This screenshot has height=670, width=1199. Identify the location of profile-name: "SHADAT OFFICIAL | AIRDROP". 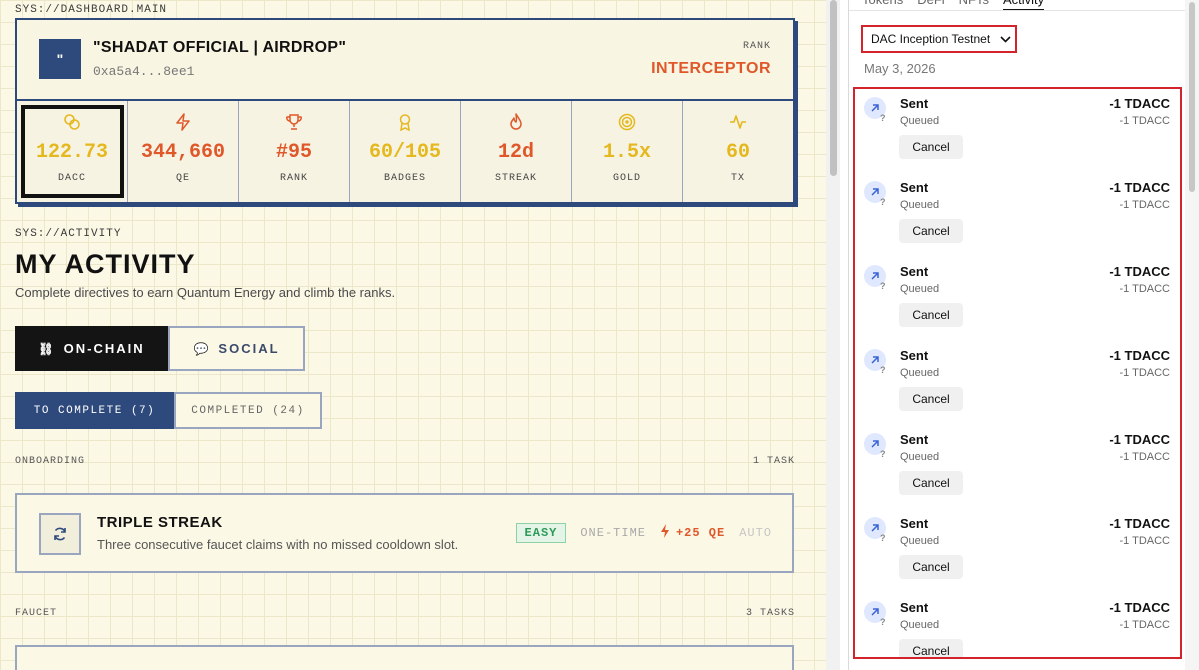
(220, 47).